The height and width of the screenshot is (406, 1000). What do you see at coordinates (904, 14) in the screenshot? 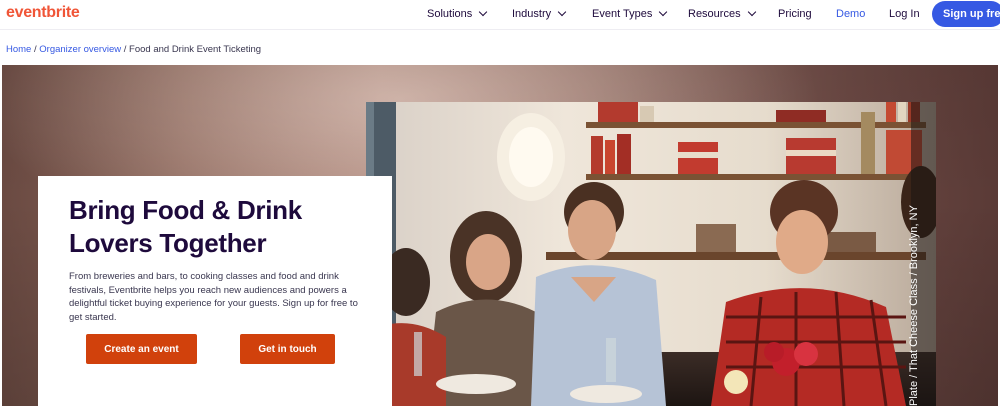
I see `nav-log-in: Log In` at bounding box center [904, 14].